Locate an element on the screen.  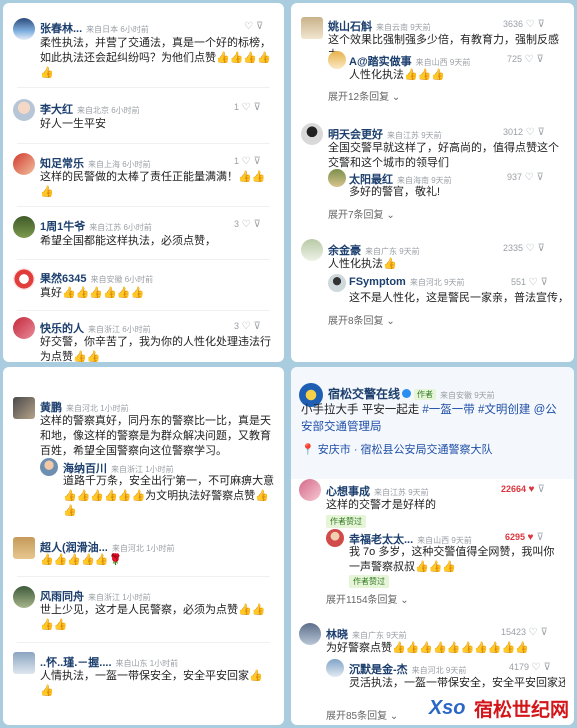
expand-replies-button: 展开7条回复 ⌄ is located at coordinates (361, 213).